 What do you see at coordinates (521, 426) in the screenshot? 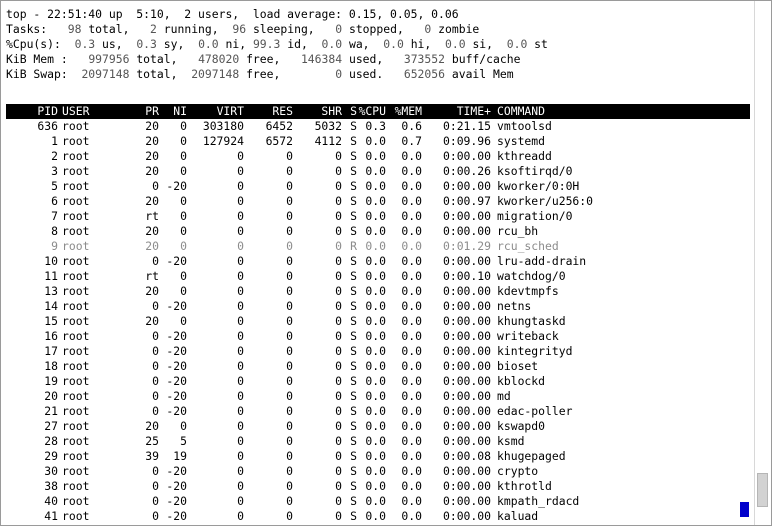
I see `process-command: kswapd0` at bounding box center [521, 426].